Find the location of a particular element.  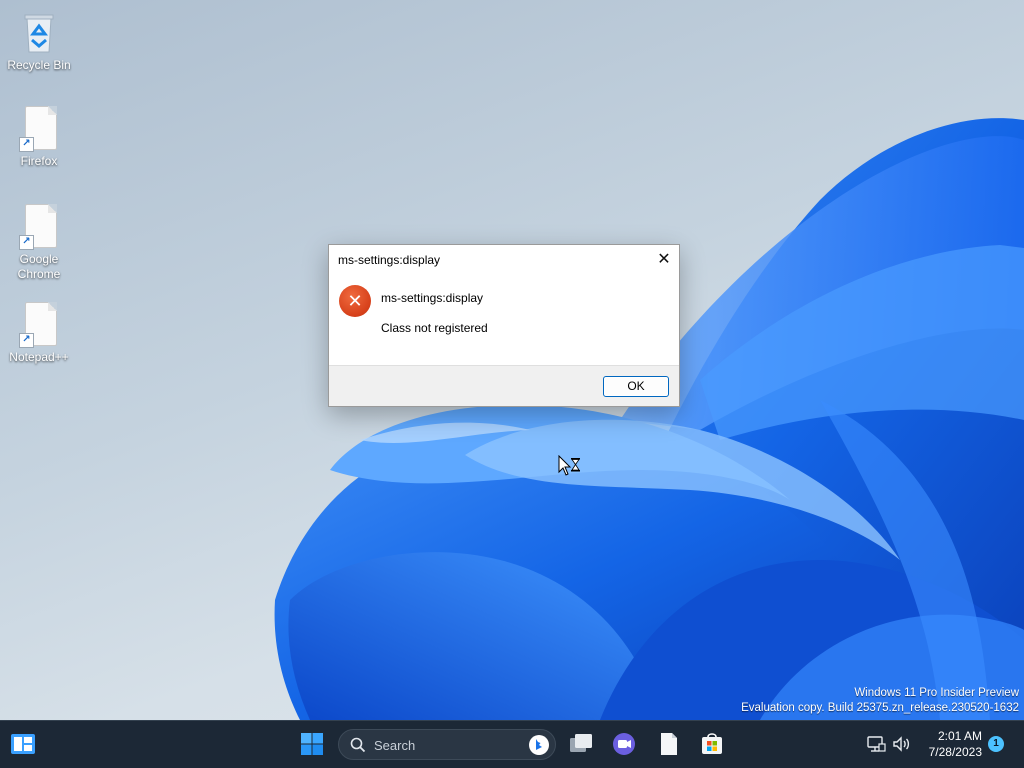

store-icon is located at coordinates (712, 743).